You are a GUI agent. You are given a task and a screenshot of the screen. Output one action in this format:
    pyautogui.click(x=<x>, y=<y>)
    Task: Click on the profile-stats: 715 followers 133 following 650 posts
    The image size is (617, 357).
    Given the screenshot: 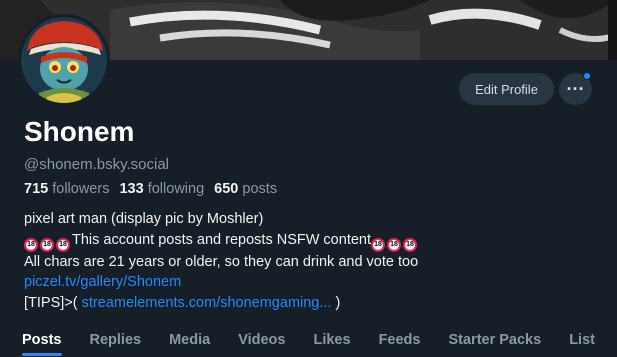 What is the action you would take?
    pyautogui.click(x=150, y=189)
    